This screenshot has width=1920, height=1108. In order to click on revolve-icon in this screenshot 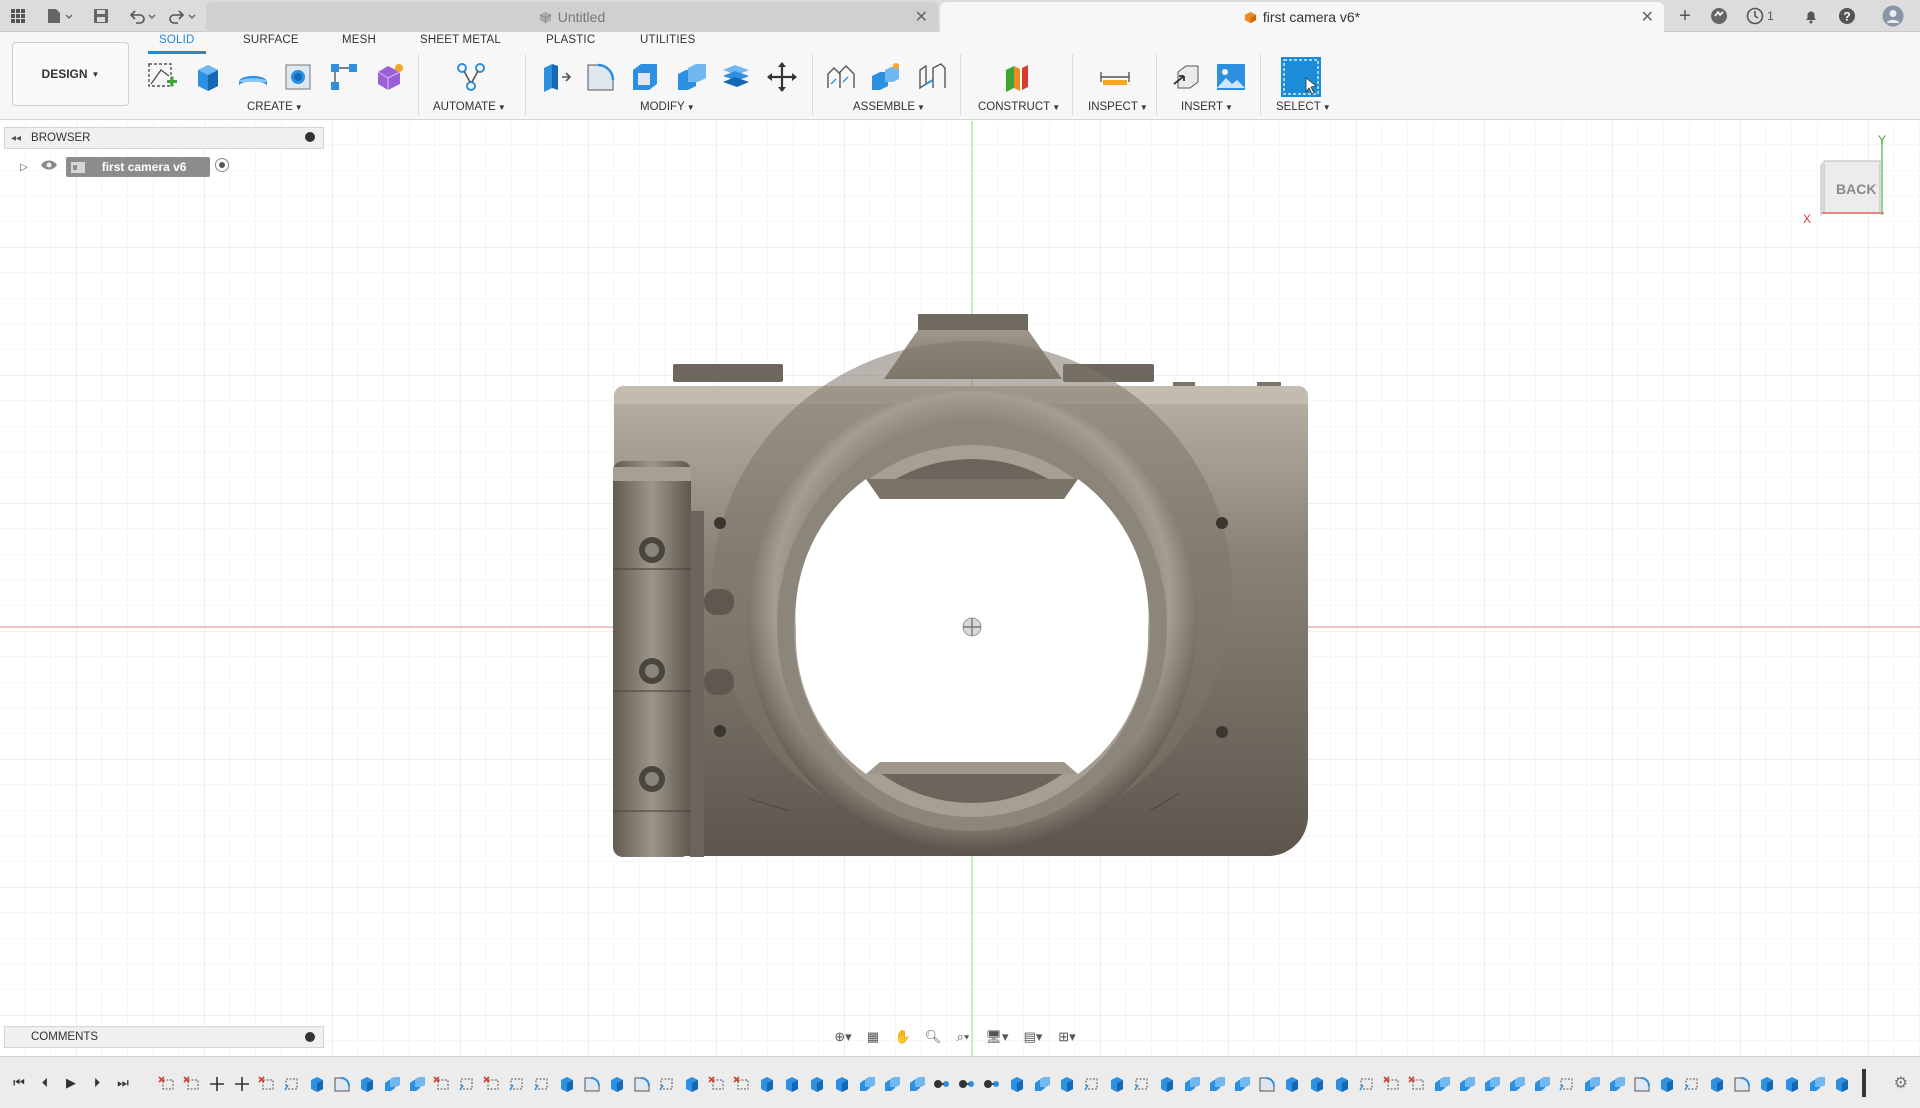, I will do `click(253, 77)`.